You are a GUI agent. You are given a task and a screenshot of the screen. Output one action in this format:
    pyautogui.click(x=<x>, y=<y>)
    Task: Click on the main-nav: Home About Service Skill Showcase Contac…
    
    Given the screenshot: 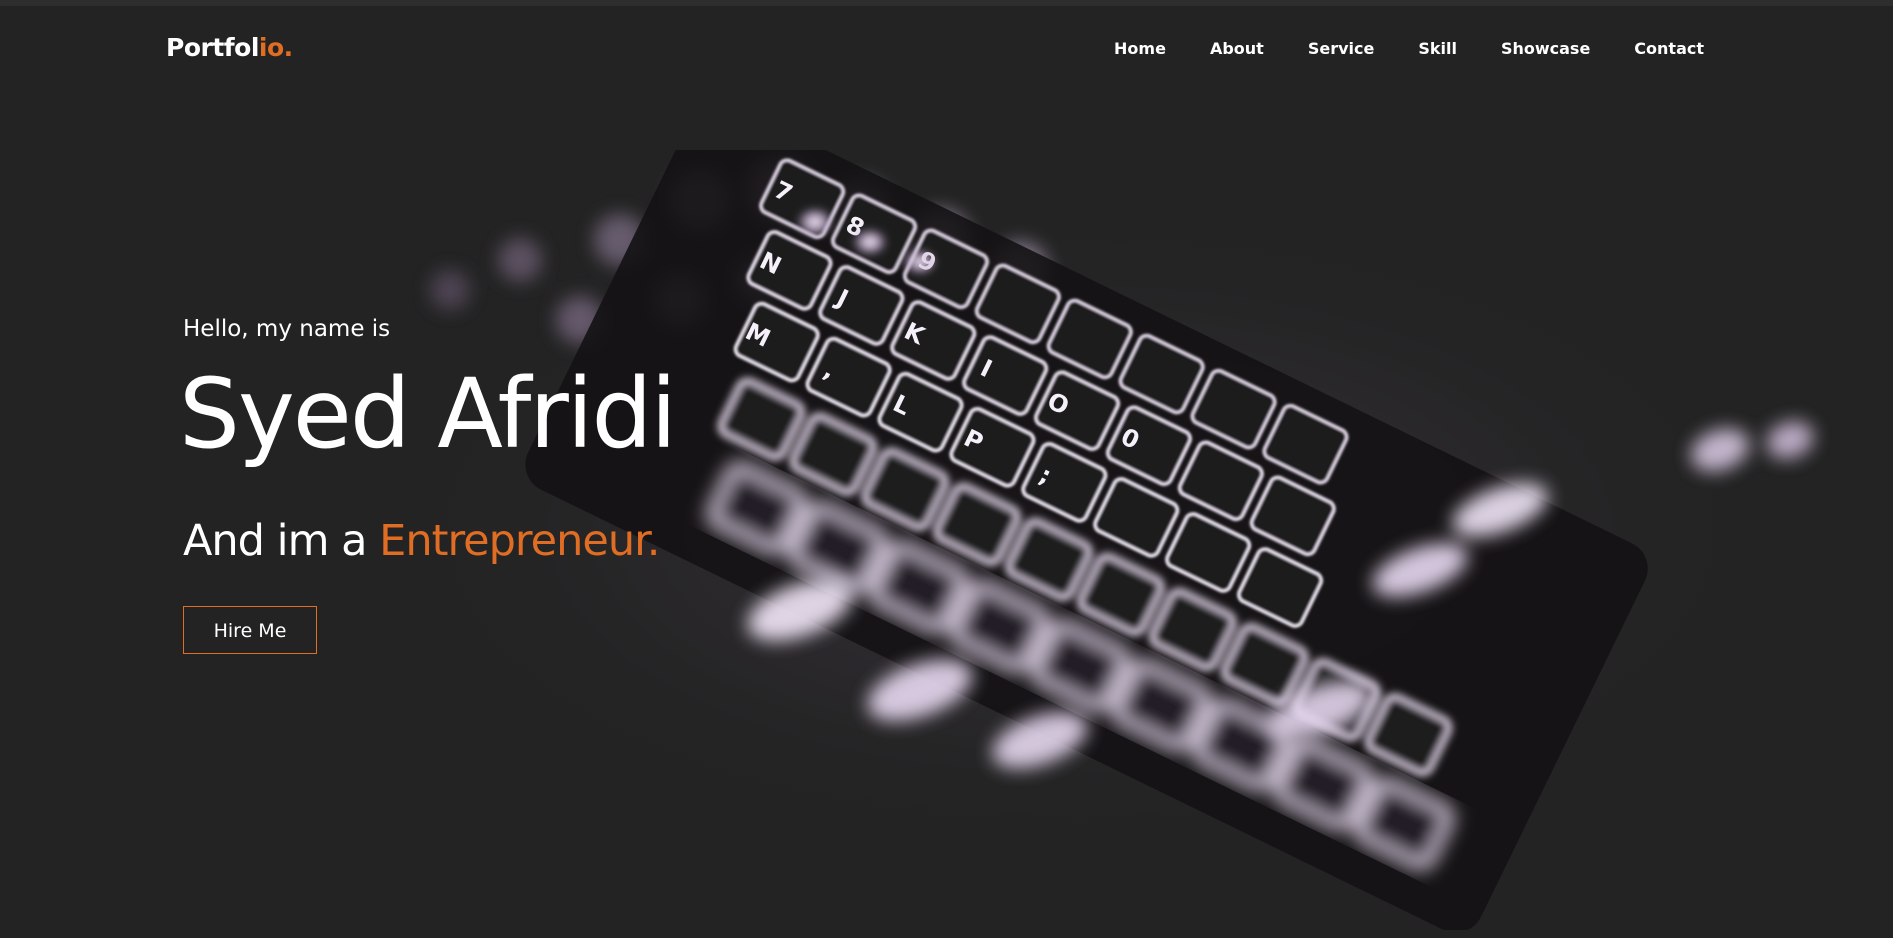 What is the action you would take?
    pyautogui.click(x=1387, y=48)
    